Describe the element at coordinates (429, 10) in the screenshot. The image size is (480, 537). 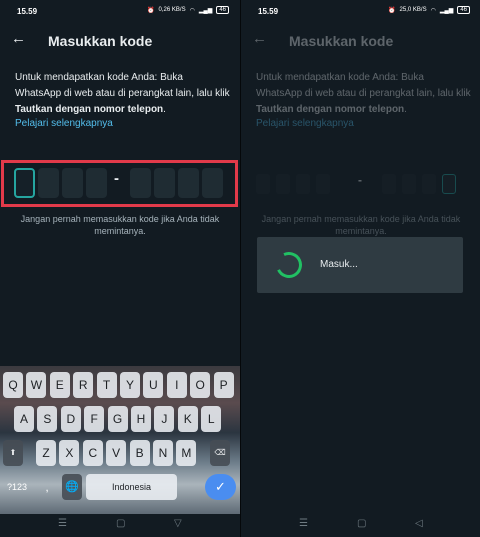
I see `status-icons: ⏰ 25,0 KB/S ◠ ▂▄▆ 46` at that location.